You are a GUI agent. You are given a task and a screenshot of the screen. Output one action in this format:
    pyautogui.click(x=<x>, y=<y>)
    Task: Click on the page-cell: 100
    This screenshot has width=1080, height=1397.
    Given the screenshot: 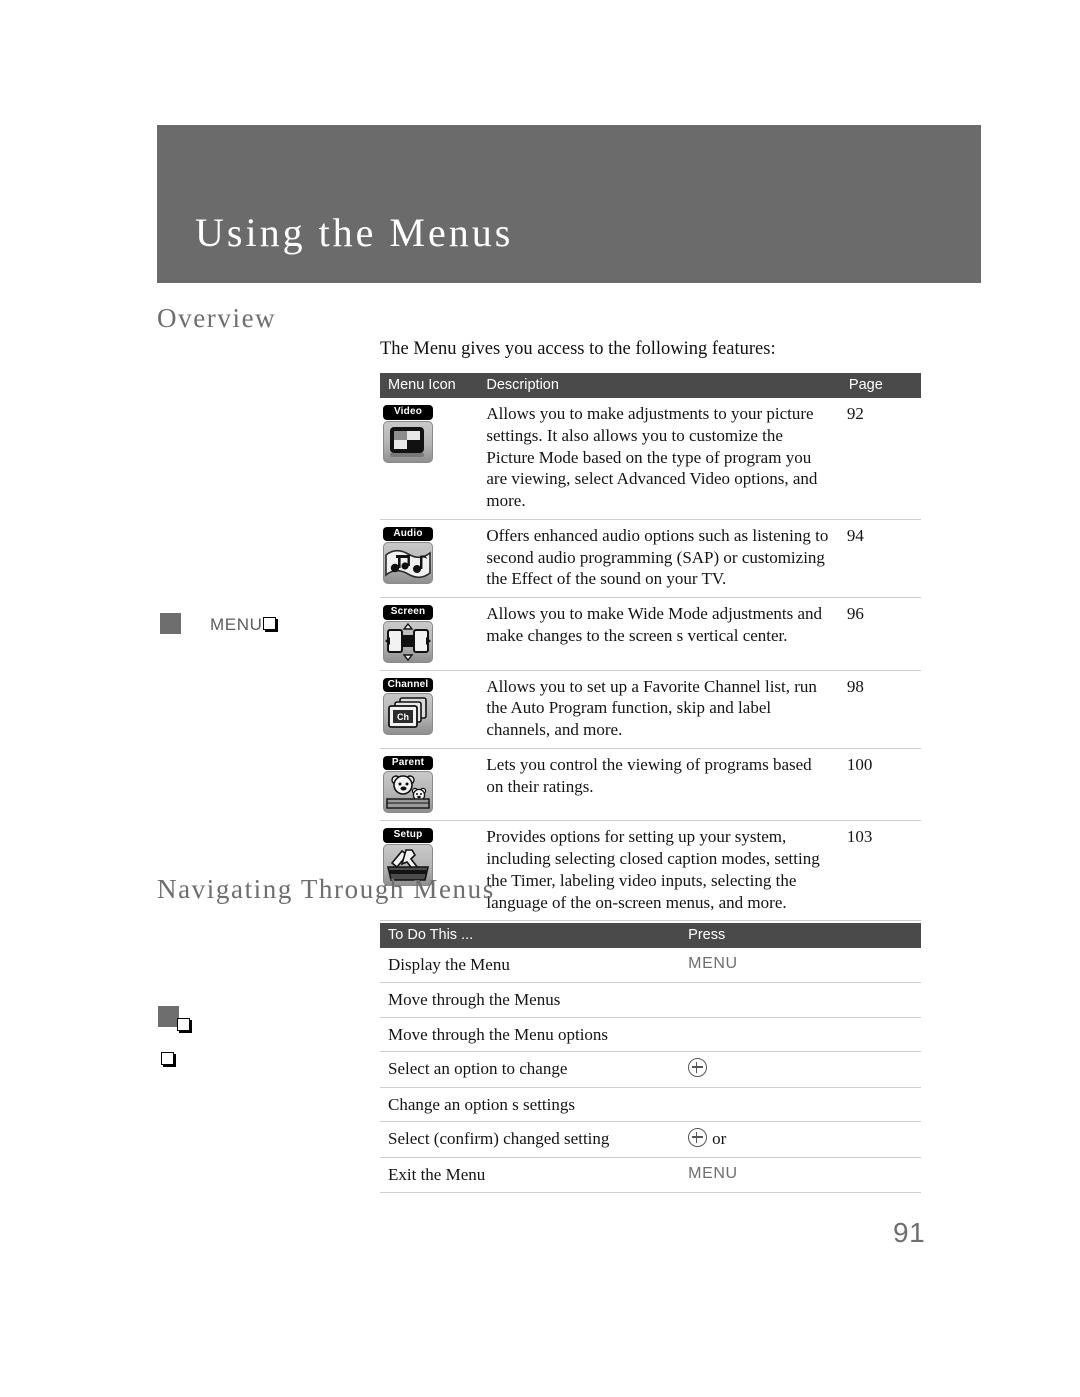 What is the action you would take?
    pyautogui.click(x=878, y=785)
    